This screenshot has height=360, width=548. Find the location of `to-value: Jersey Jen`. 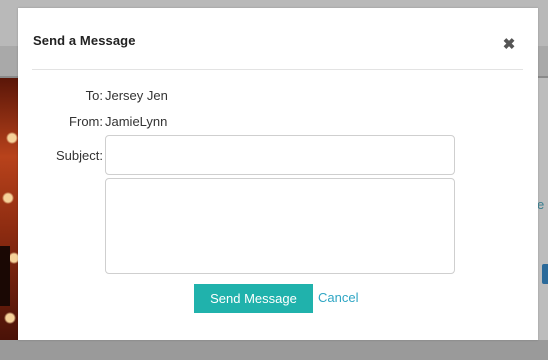

to-value: Jersey Jen is located at coordinates (136, 95).